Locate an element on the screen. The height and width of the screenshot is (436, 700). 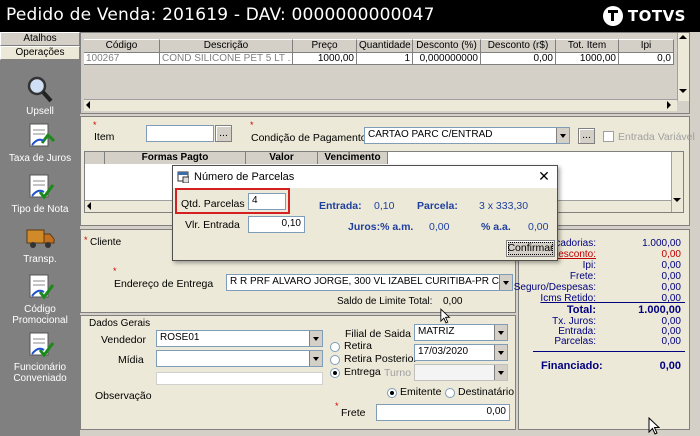
scroll-right-icon is located at coordinates (669, 105).